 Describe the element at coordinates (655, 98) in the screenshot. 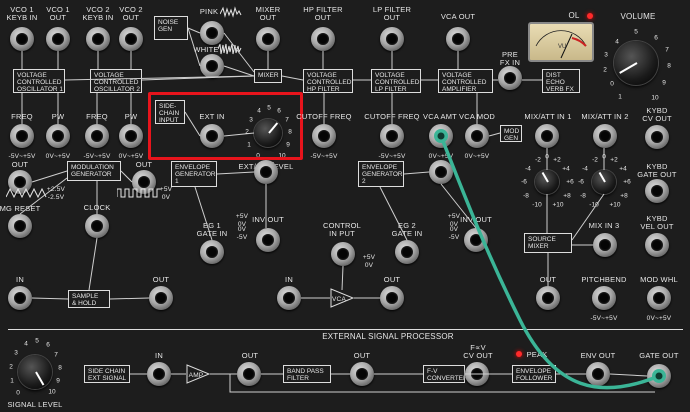

I see `volume-scale-10: 10` at that location.